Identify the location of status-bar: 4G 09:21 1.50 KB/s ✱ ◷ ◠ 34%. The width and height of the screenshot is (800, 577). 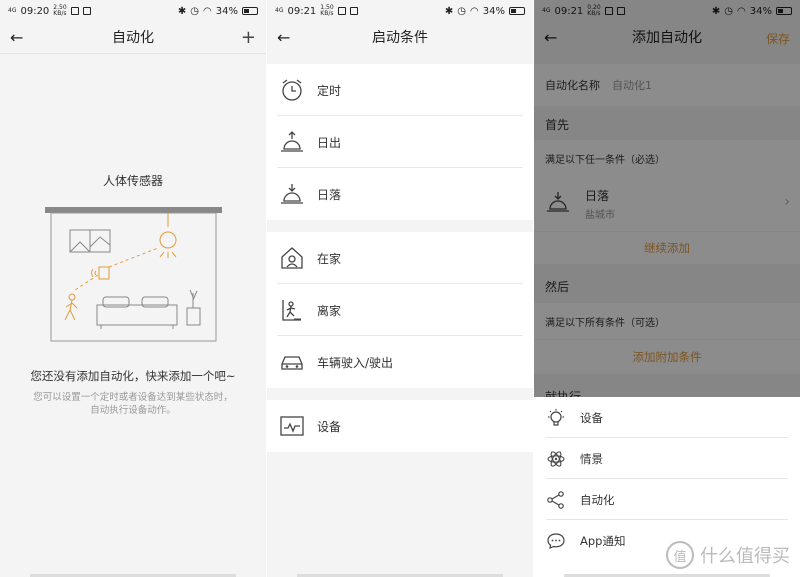
(400, 11).